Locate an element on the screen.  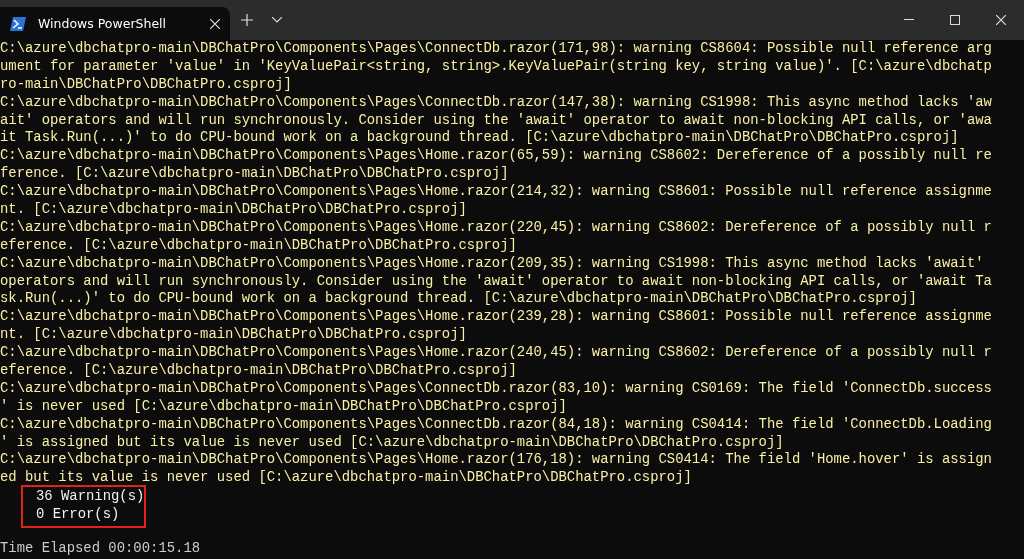
warning-line: C:\azure\dbchatpro-main\DBChatPro\Components\Pages\Home.razor(220,45): warning CS8602: Dereference of a possibly null r is located at coordinates (496, 227).